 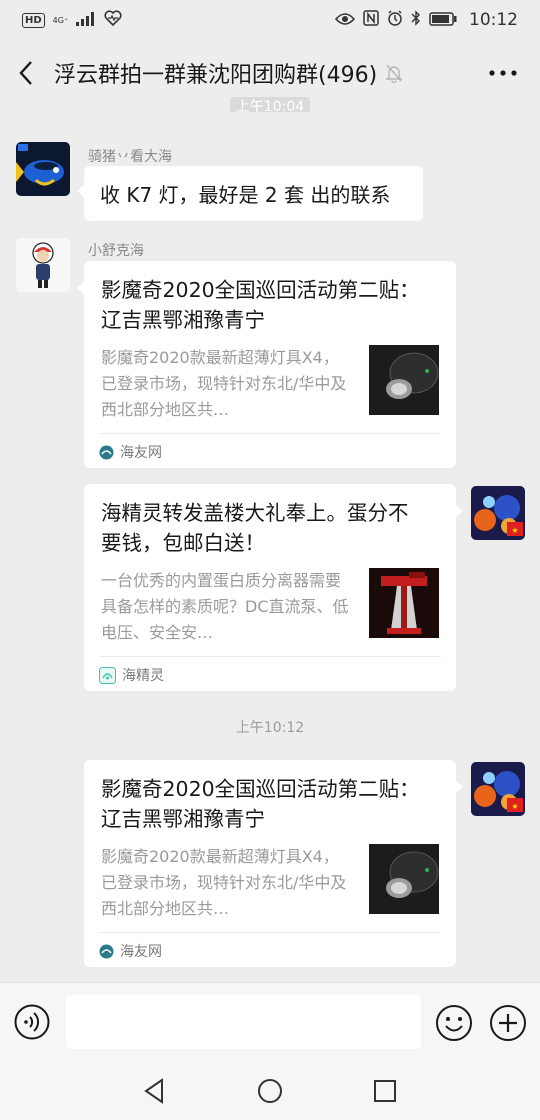 I want to click on battery-icon, so click(x=443, y=20).